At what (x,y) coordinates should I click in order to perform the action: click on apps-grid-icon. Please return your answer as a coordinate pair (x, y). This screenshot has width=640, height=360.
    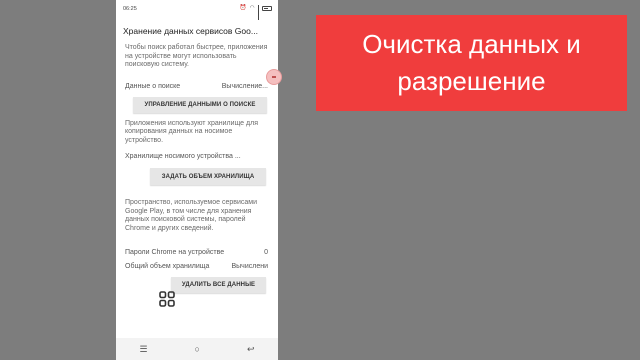
    Looking at the image, I should click on (167, 299).